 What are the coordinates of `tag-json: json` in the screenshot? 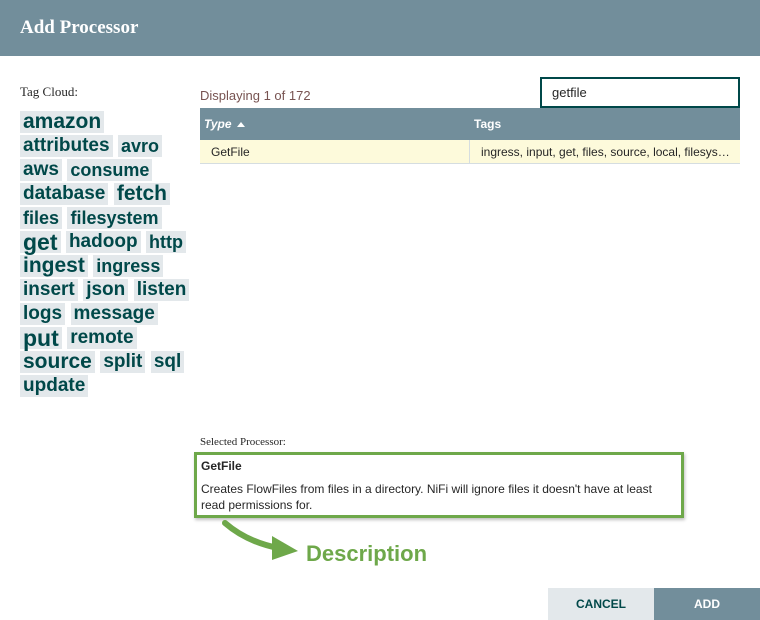 It's located at (106, 289).